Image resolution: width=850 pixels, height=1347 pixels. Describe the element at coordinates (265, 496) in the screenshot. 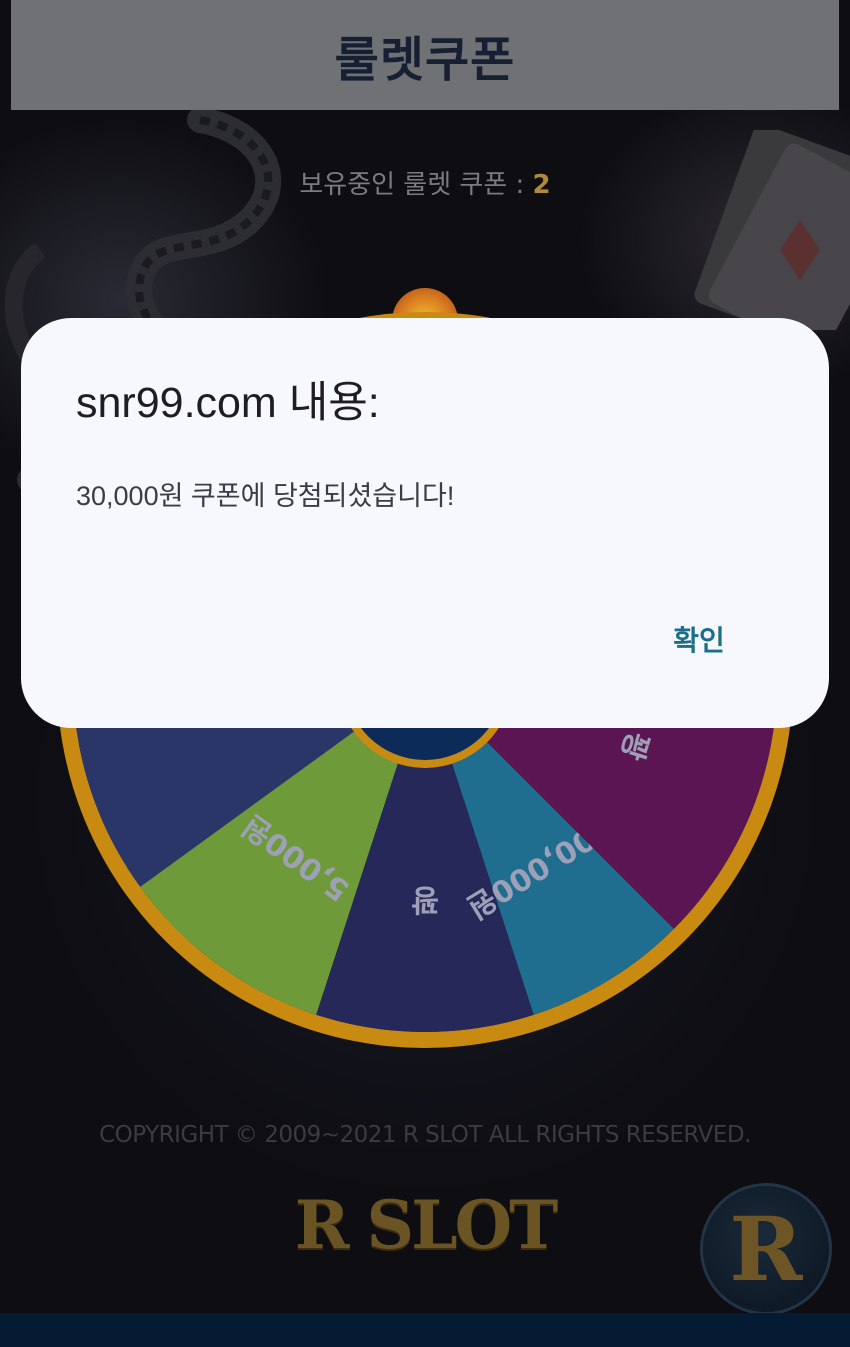

I see `dialog-message: 30,000원 쿠폰에 당첨되셨습니다!` at that location.